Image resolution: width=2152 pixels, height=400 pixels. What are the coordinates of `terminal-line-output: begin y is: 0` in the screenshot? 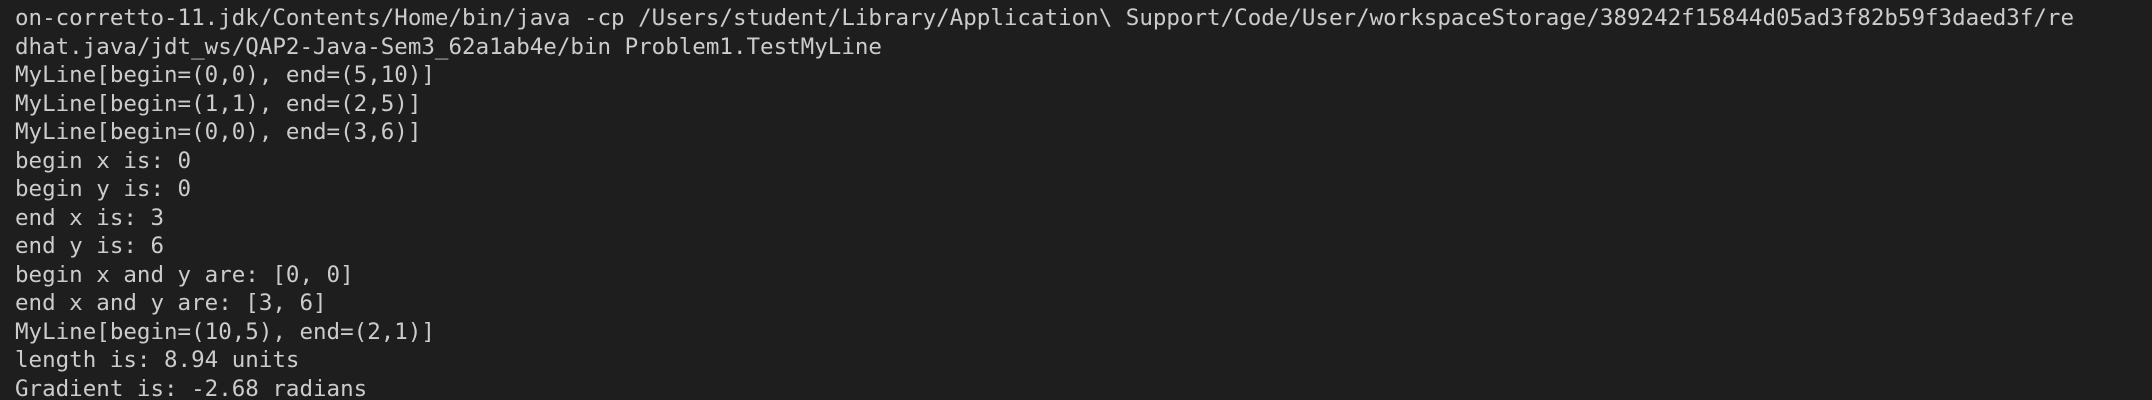 It's located at (103, 189).